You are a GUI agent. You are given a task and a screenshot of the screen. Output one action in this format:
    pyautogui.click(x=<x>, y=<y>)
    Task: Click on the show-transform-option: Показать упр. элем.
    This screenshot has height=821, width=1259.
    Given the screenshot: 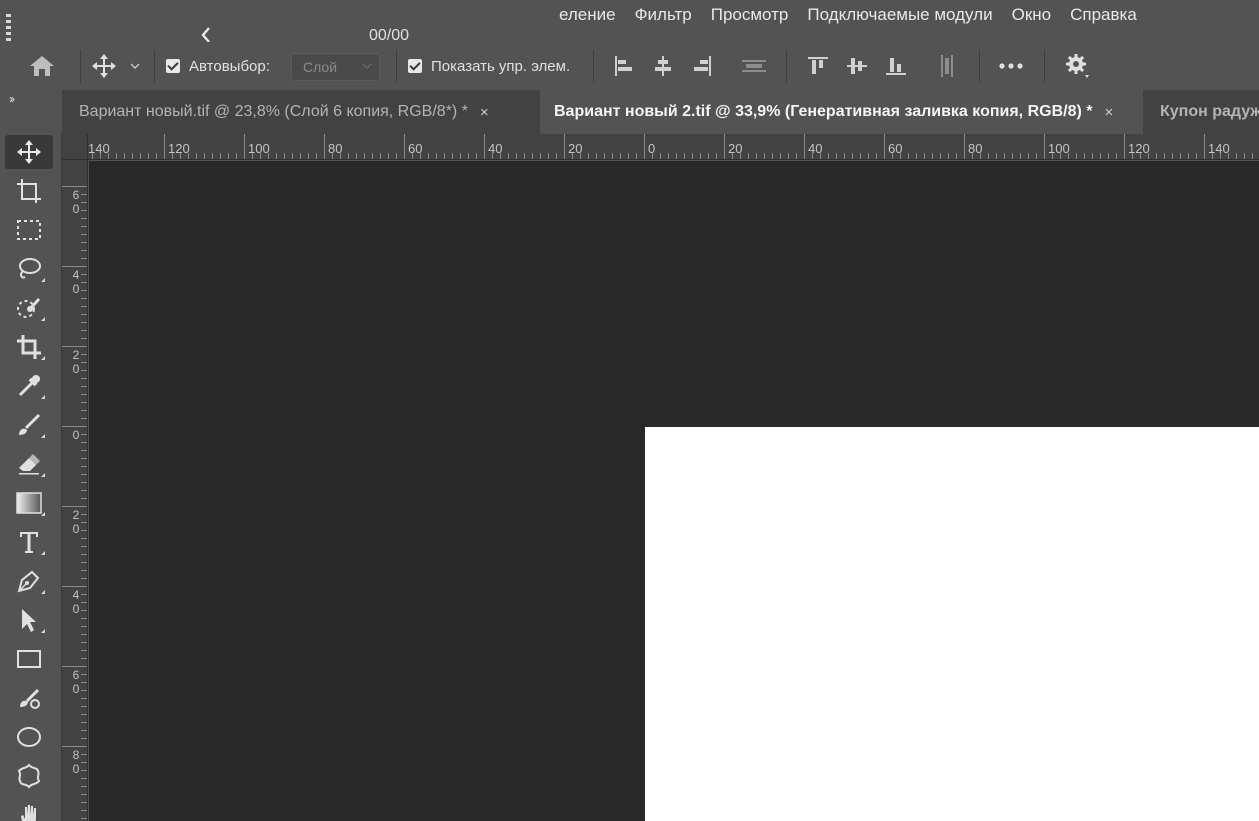 What is the action you would take?
    pyautogui.click(x=489, y=66)
    